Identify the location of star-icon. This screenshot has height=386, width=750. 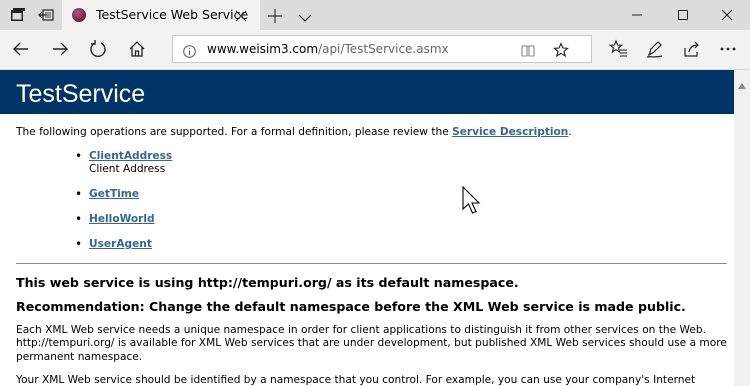
(561, 50).